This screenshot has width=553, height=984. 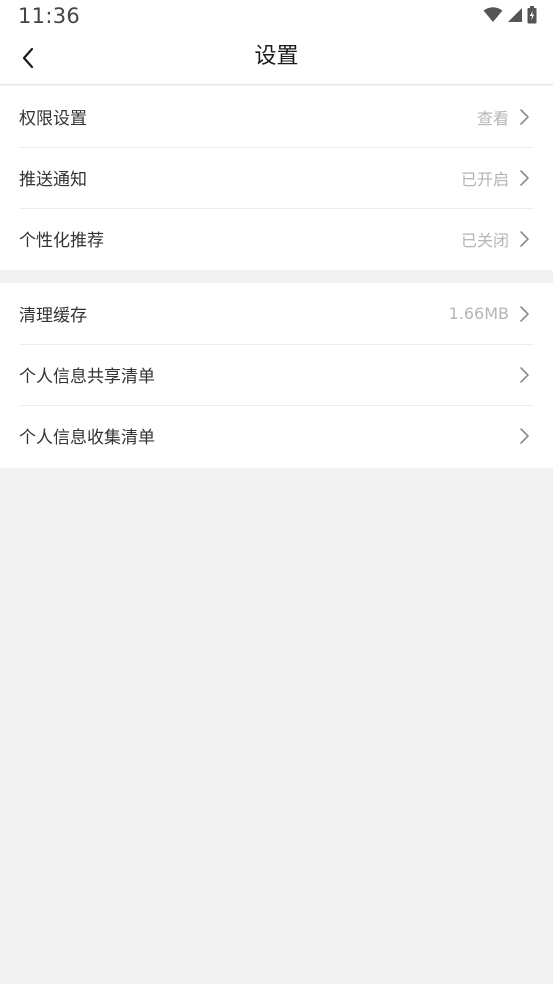 I want to click on status-icons, so click(x=510, y=15).